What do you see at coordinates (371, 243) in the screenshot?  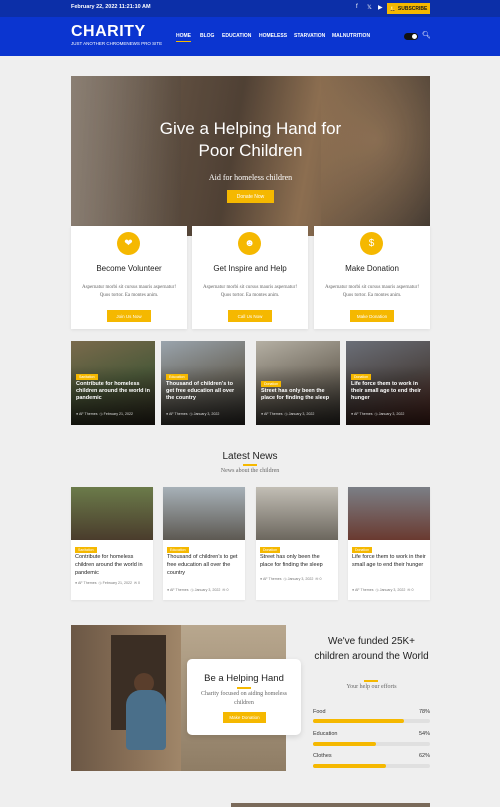 I see `donation-icon: $` at bounding box center [371, 243].